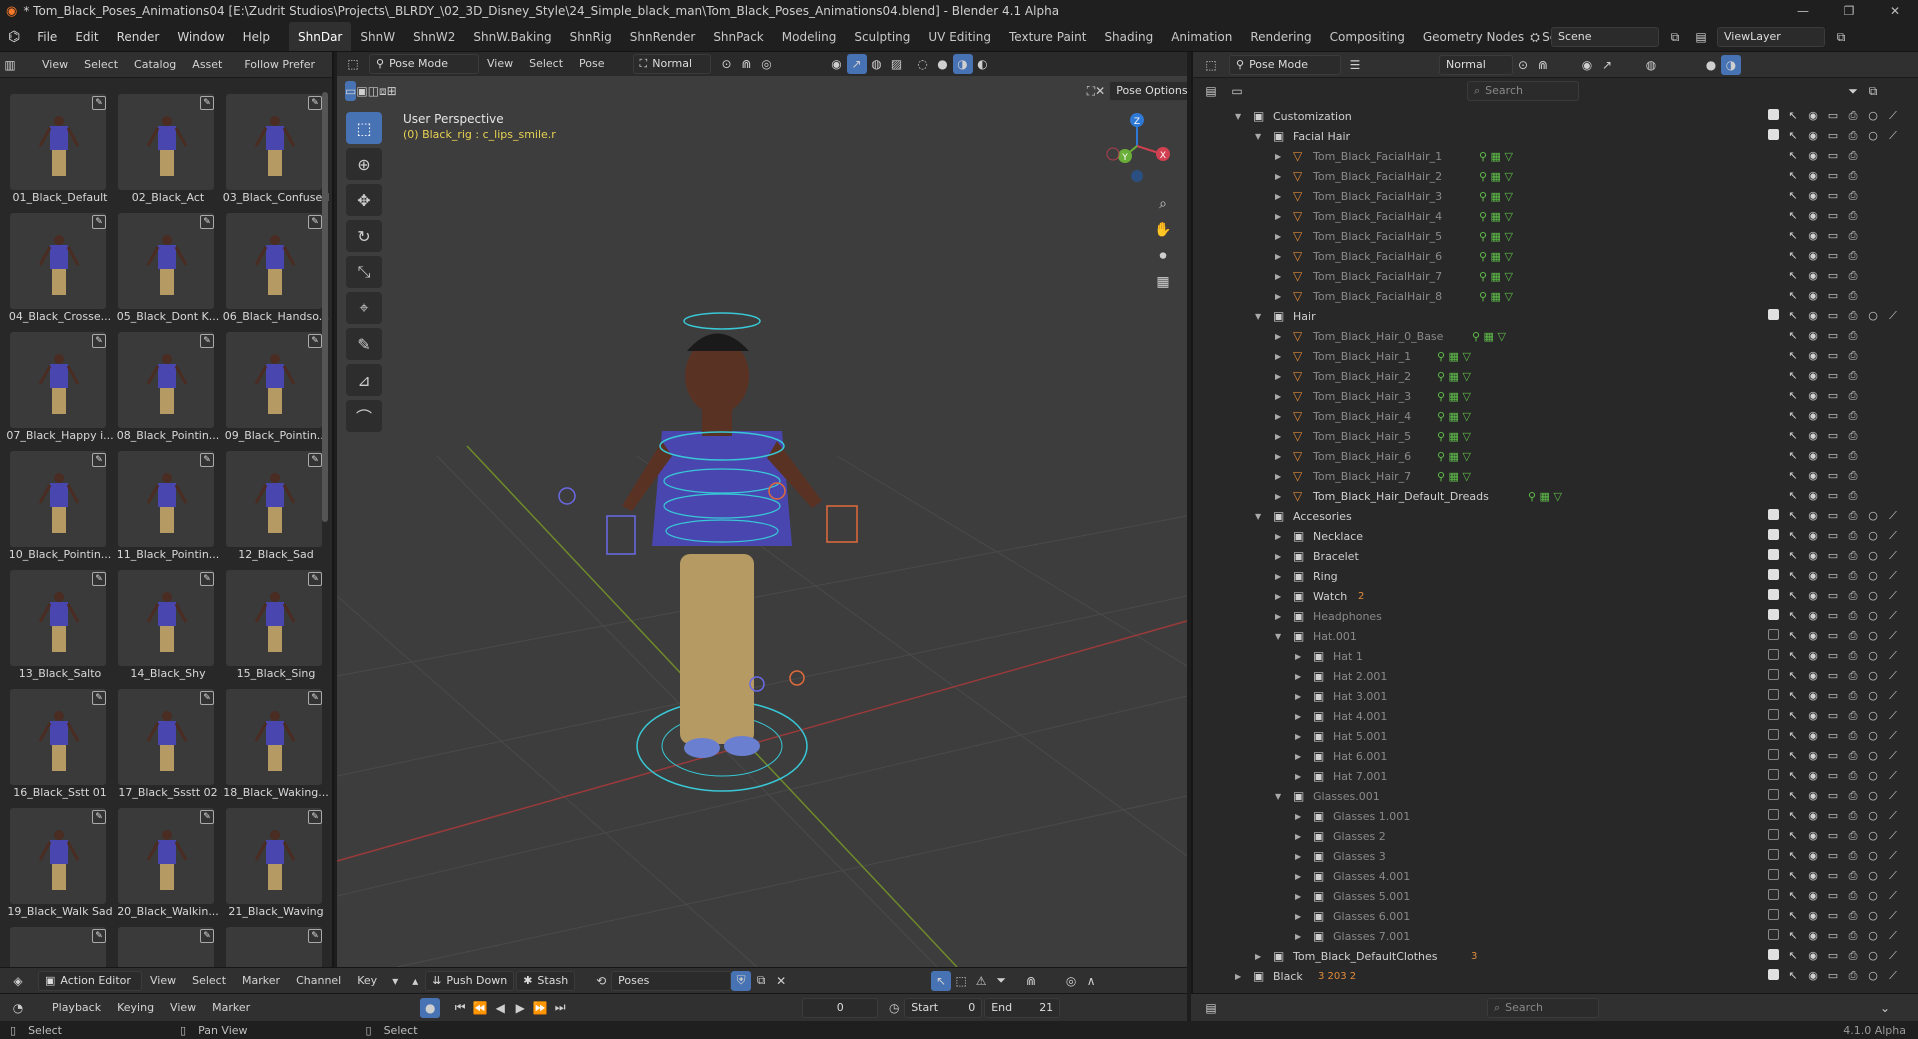 This screenshot has height=1039, width=1918. Describe the element at coordinates (1555, 596) in the screenshot. I see `outliner-row: ▶ ▣ Watch 2 ↖ ◉ ▭ ⎙ ○ ⟋` at that location.